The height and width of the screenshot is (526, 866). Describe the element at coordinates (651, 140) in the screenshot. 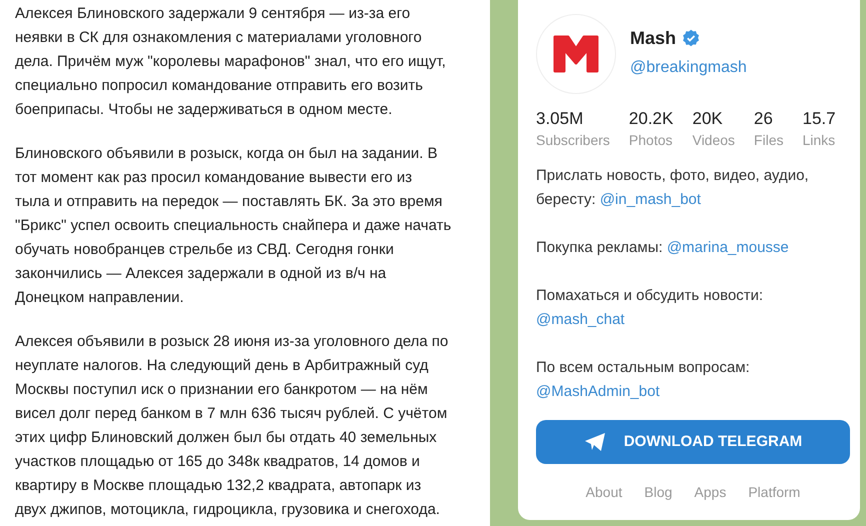

I see `stat-label: Photos` at that location.